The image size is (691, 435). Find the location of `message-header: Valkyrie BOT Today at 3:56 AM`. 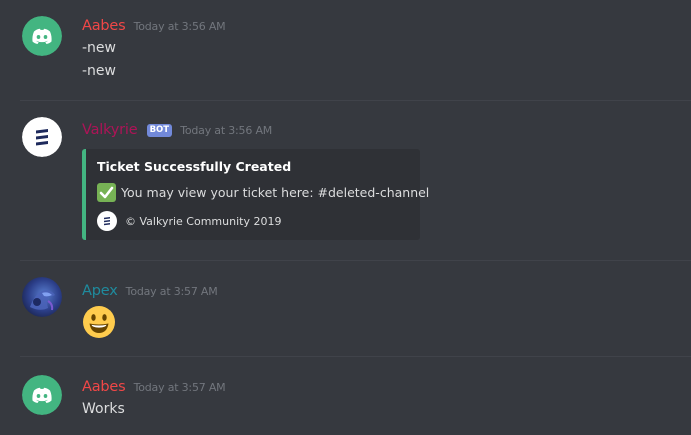

message-header: Valkyrie BOT Today at 3:56 AM is located at coordinates (177, 130).